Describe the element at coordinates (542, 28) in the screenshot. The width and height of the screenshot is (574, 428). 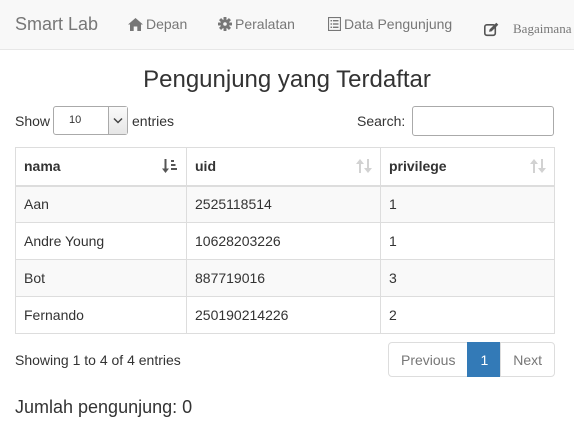
I see `nav-item-label: Bagaimana` at that location.